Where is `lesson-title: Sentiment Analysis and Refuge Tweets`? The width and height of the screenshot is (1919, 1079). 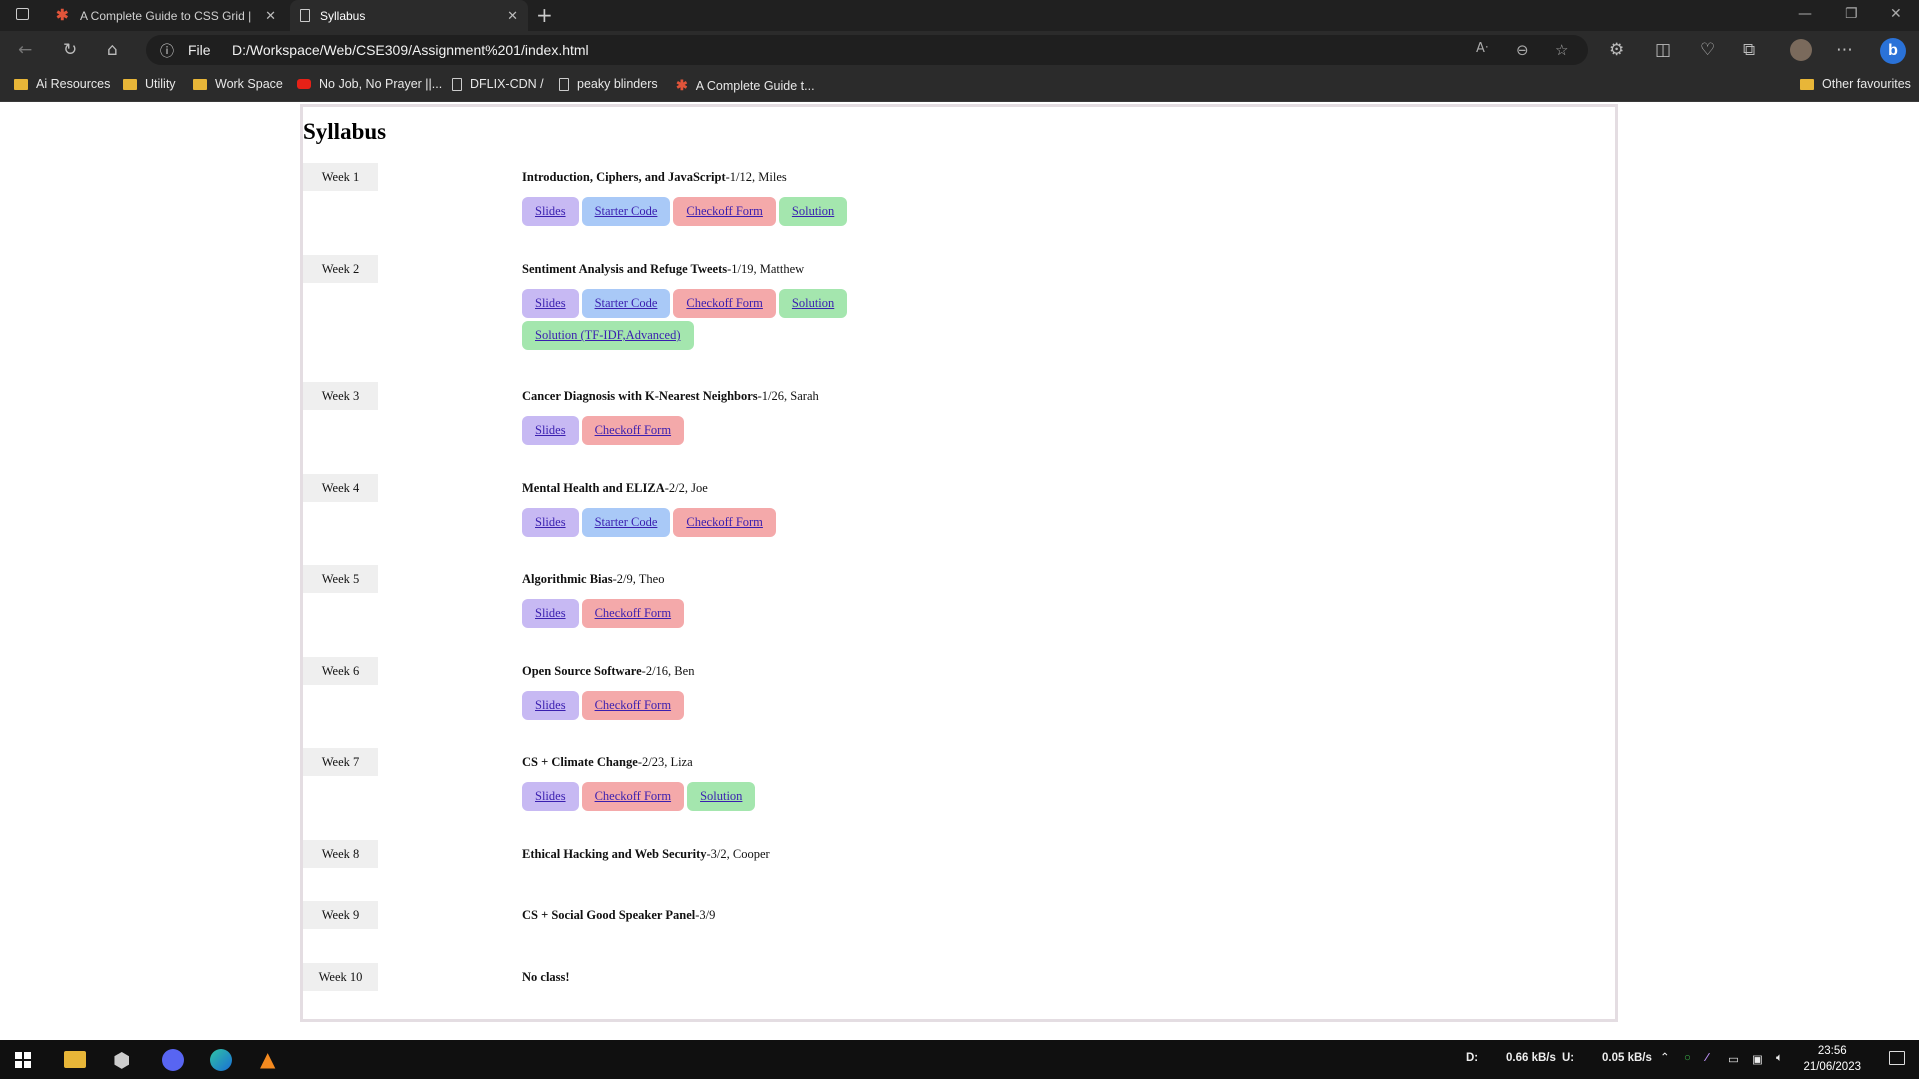
lesson-title: Sentiment Analysis and Refuge Tweets is located at coordinates (625, 269).